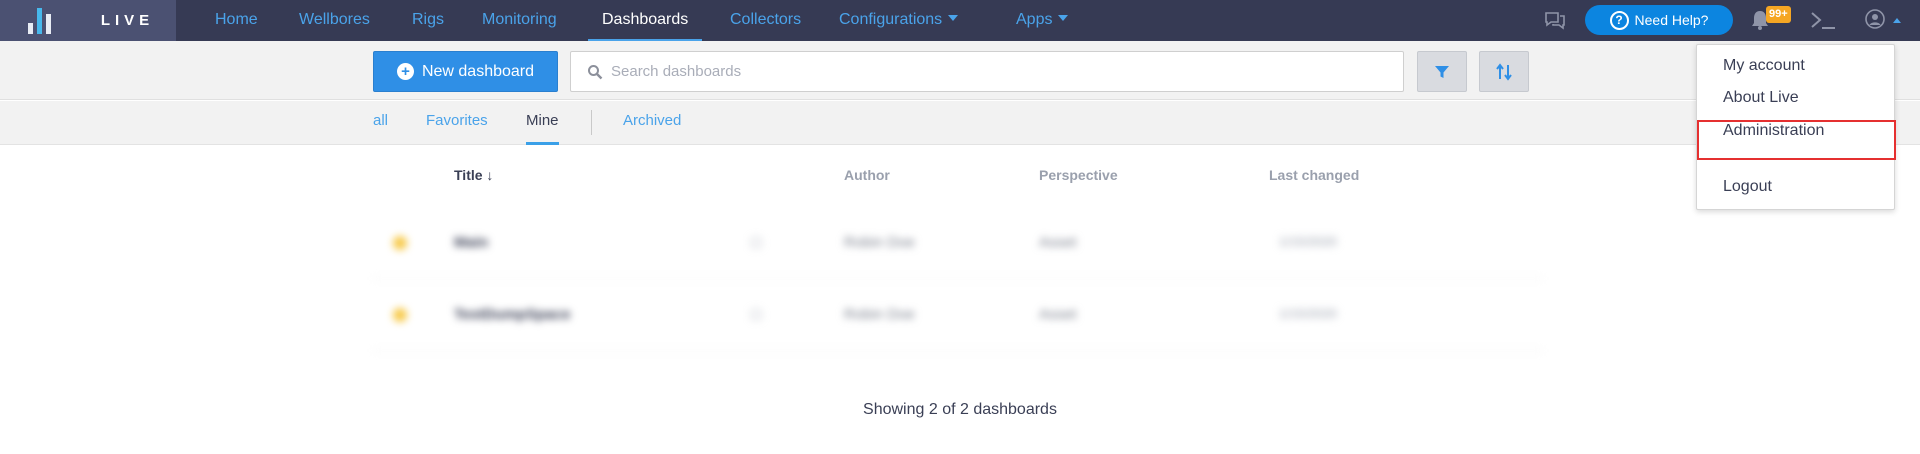 The image size is (1920, 454). I want to click on sort-button, so click(1504, 71).